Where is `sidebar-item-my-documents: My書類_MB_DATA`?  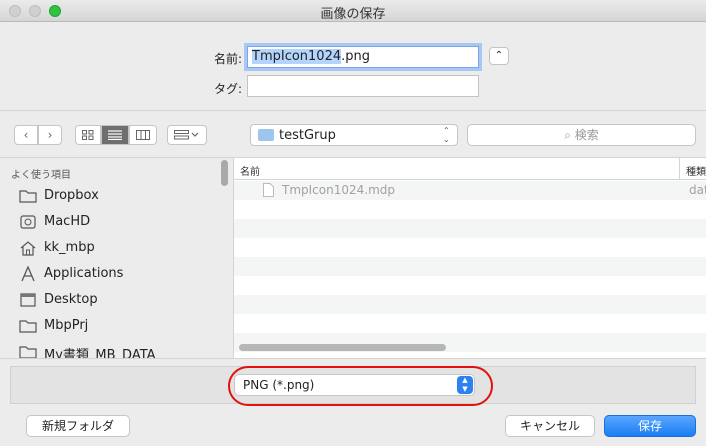 sidebar-item-my-documents: My書類_MB_DATA is located at coordinates (110, 348).